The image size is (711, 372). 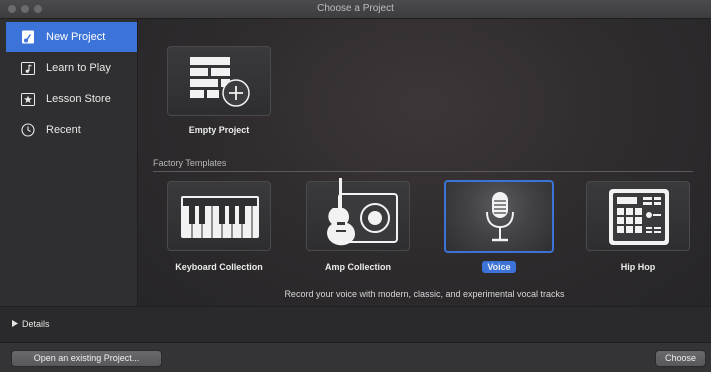 I want to click on sidebar-item-label: Lesson Store, so click(x=78, y=99).